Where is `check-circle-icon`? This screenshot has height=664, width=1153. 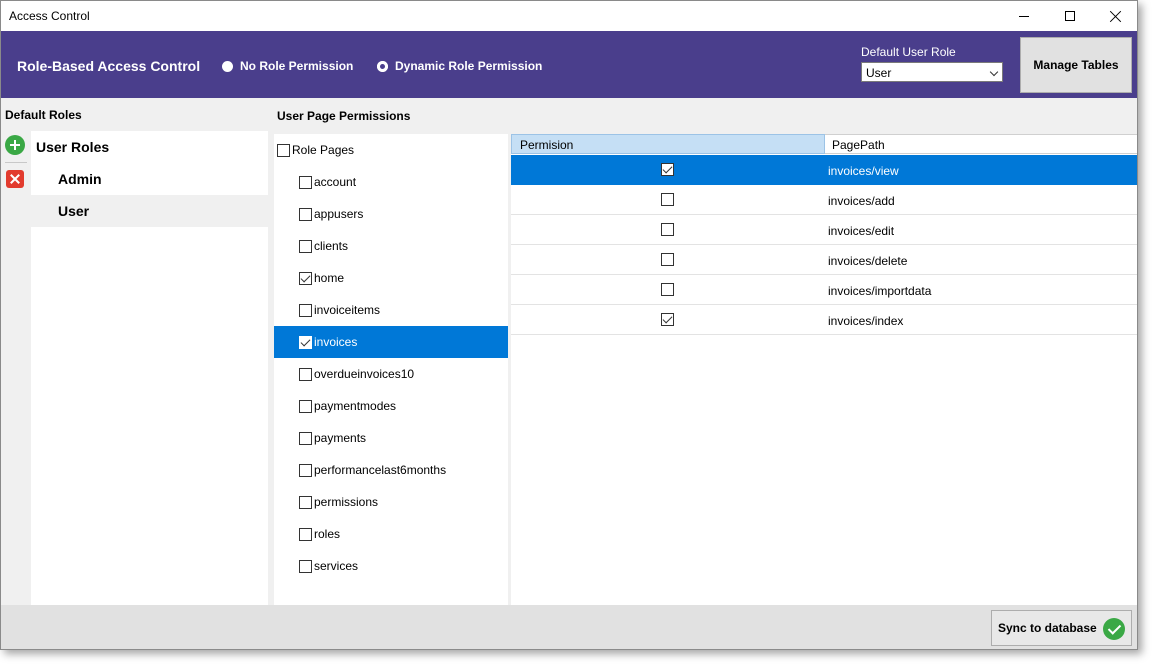 check-circle-icon is located at coordinates (1114, 629).